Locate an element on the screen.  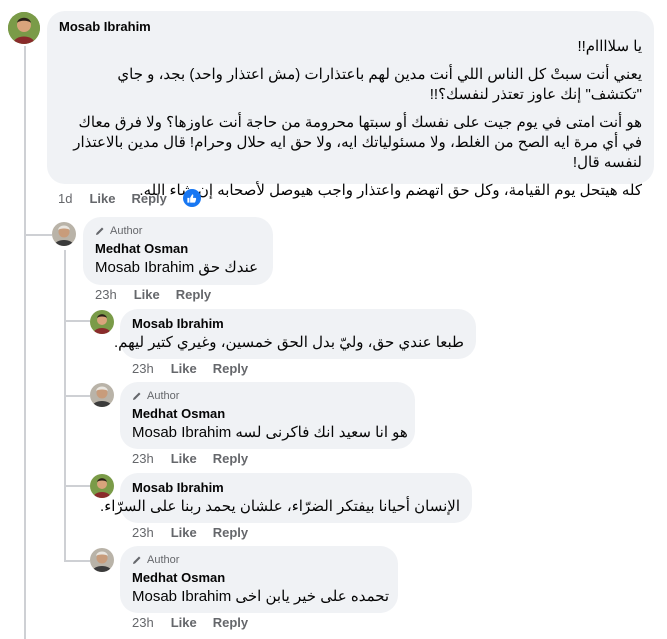
reply-body: عندك حق Mosab Ibrahim is located at coordinates (176, 268).